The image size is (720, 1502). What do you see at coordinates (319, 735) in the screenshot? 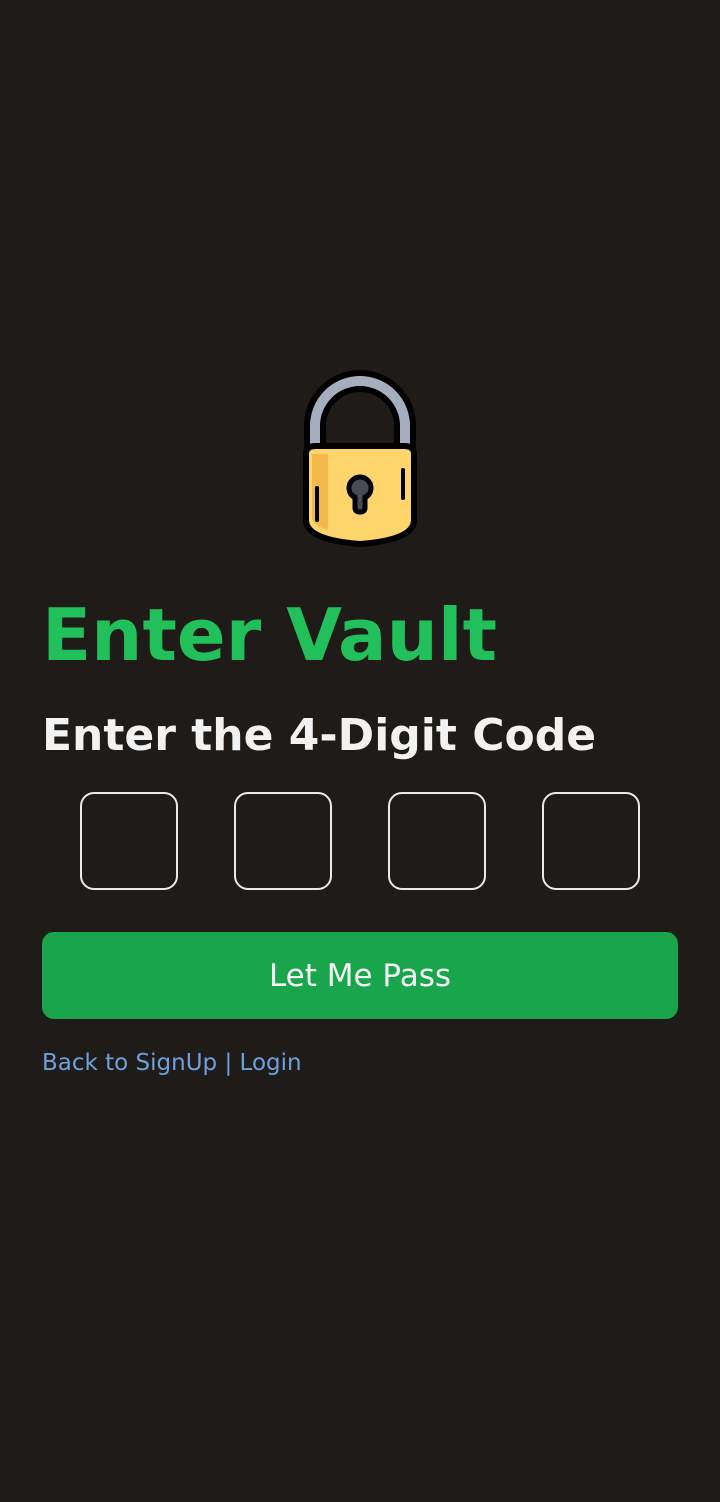
I see `code-prompt: Enter the 4-Digit Code` at bounding box center [319, 735].